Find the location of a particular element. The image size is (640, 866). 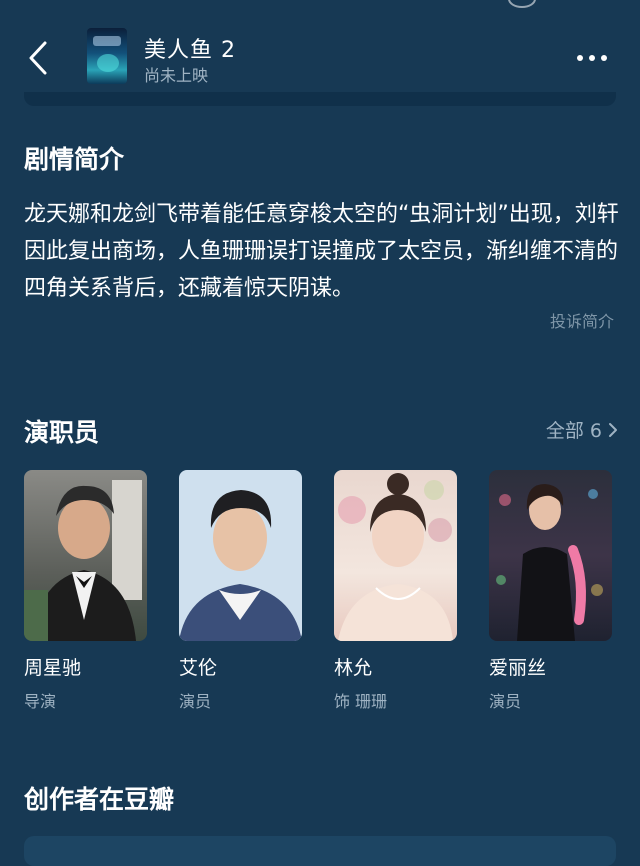

cast-card: 艾伦 演员 is located at coordinates (240, 591).